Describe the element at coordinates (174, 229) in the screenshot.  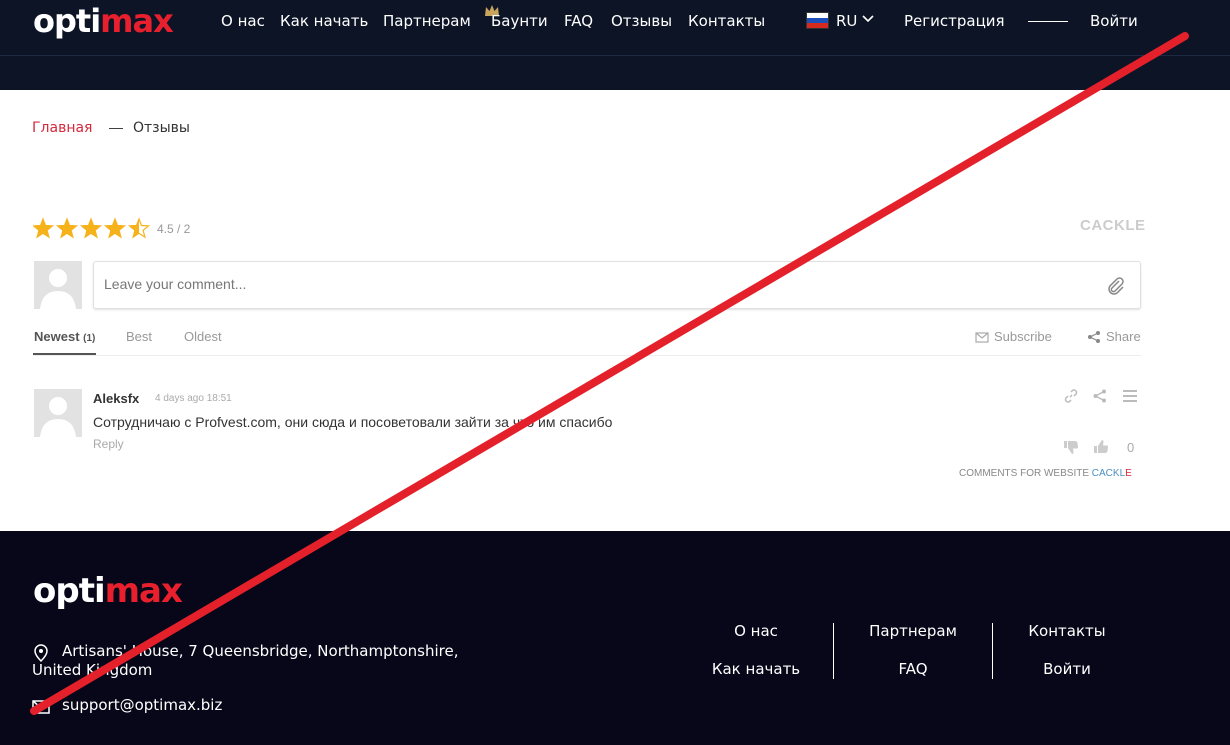
I see `rating-value: 4.5 / 2` at that location.